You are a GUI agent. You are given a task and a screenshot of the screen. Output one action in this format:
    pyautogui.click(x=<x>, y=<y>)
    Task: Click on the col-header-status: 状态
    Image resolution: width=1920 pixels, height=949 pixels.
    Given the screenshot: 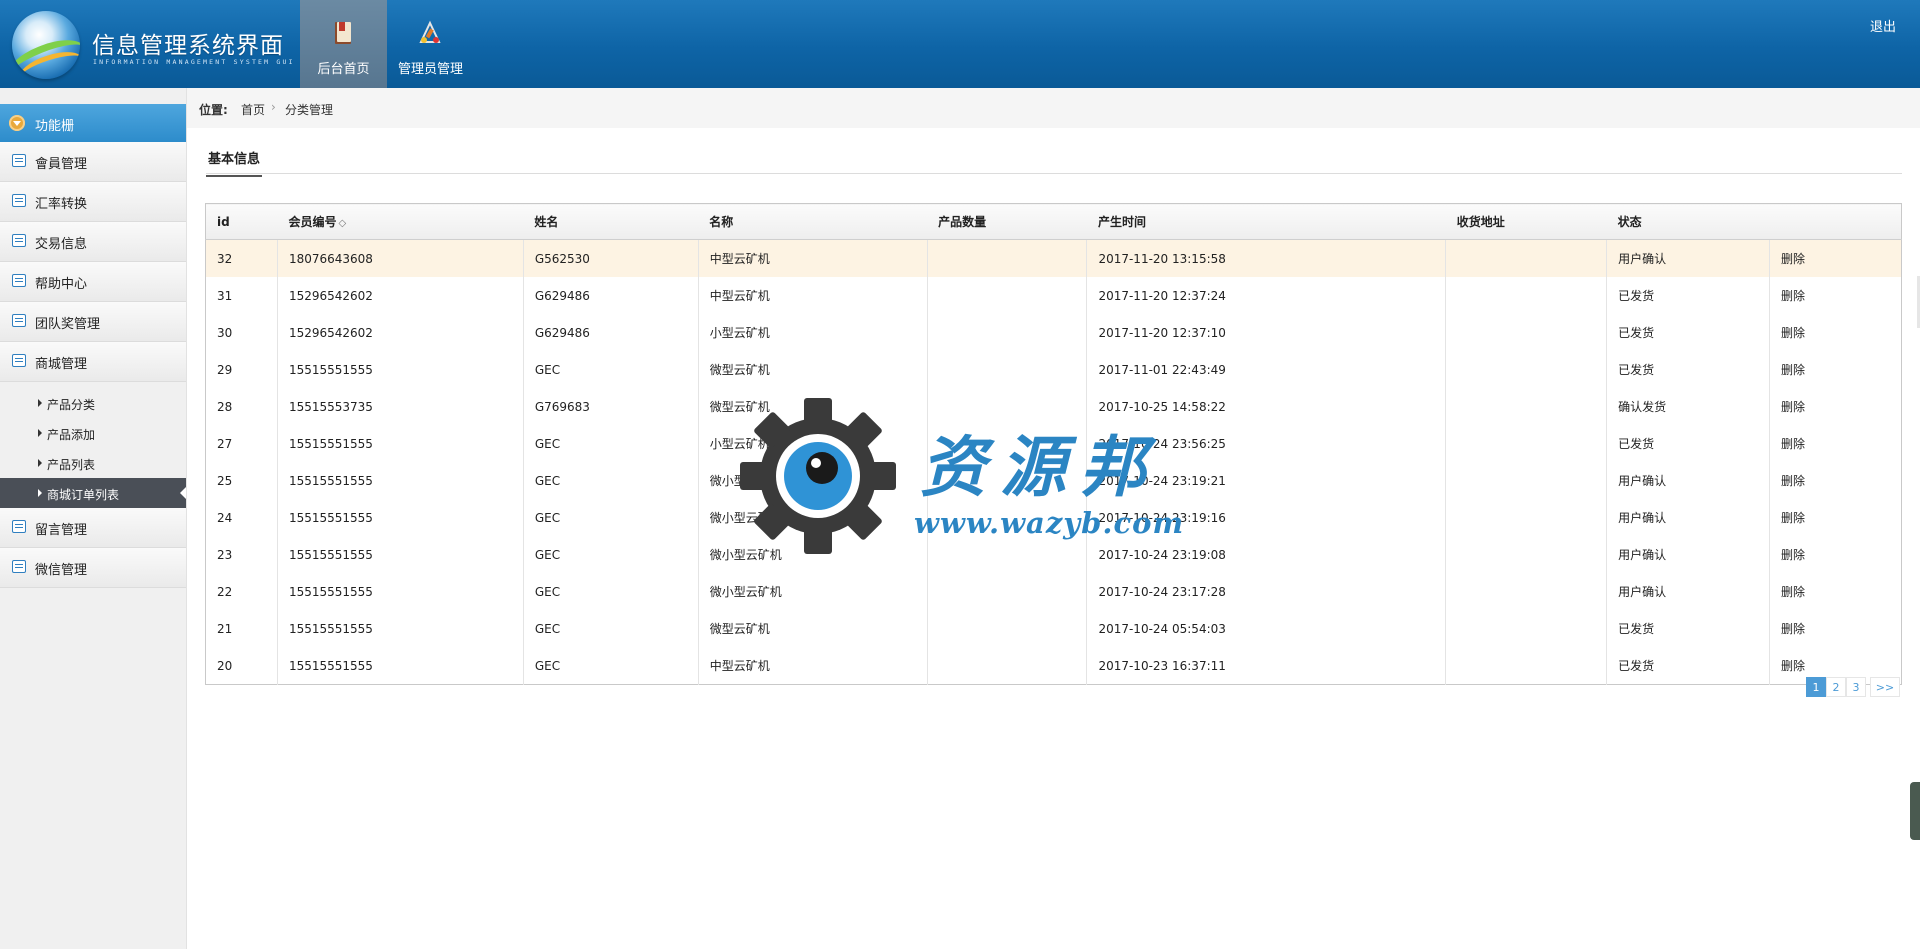 What is the action you would take?
    pyautogui.click(x=1688, y=221)
    